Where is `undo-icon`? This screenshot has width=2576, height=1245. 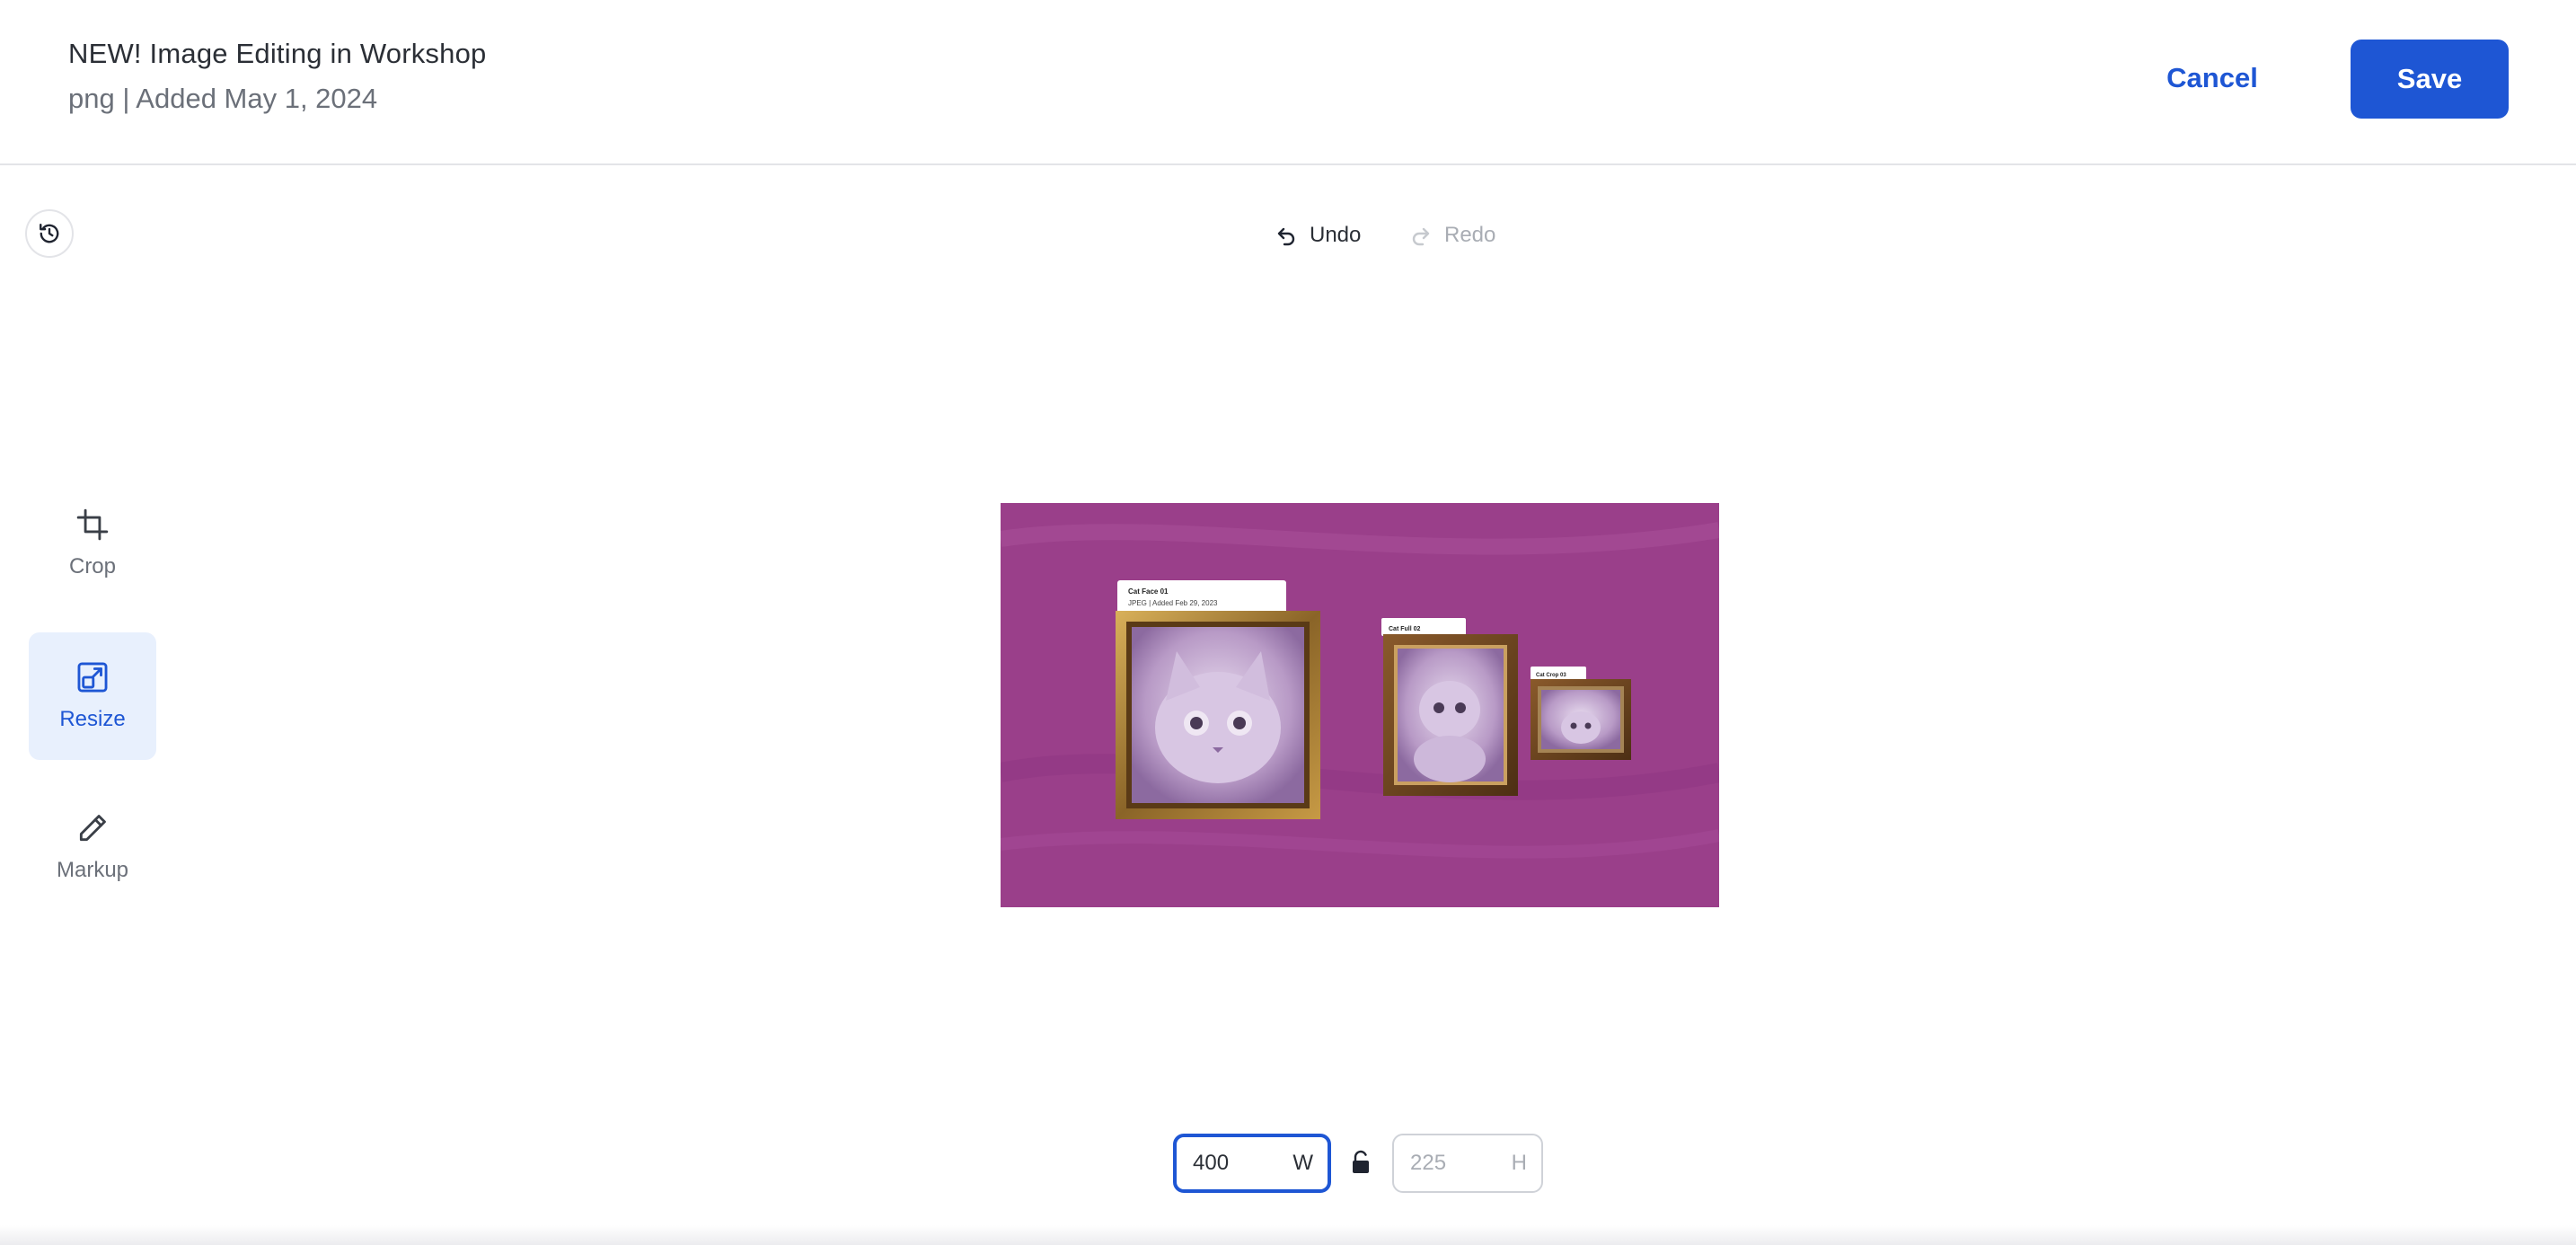 undo-icon is located at coordinates (1286, 236).